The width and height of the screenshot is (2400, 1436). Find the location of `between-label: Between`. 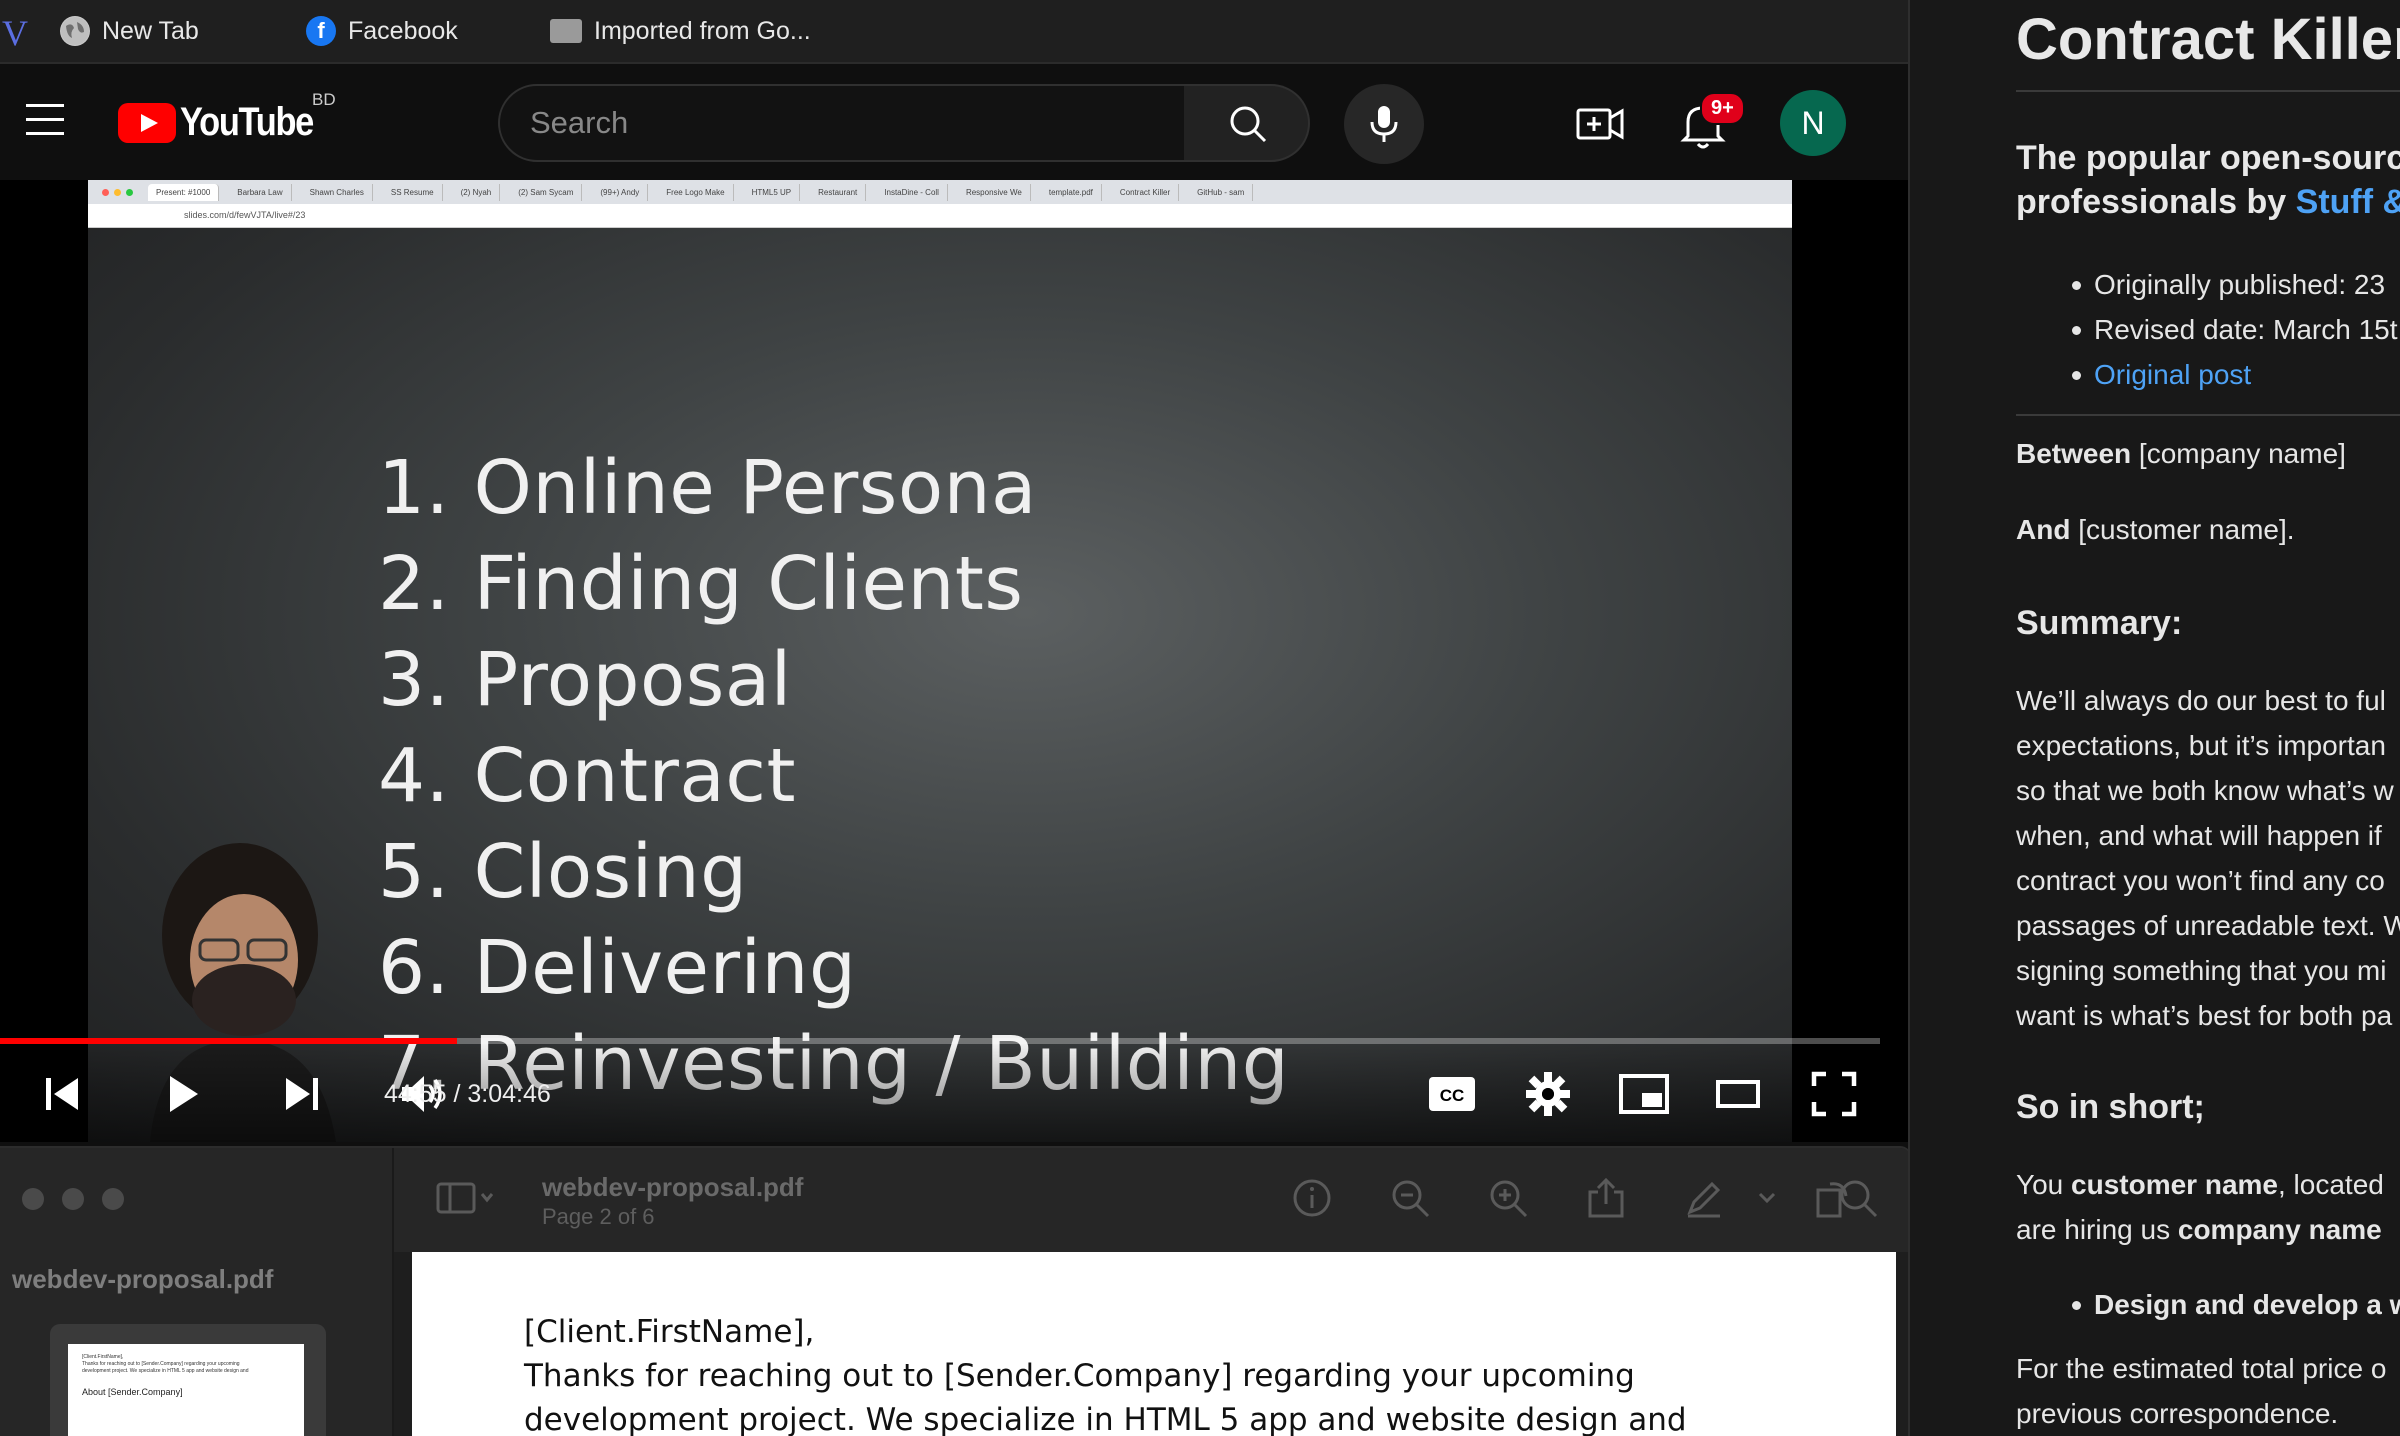

between-label: Between is located at coordinates (2074, 453).